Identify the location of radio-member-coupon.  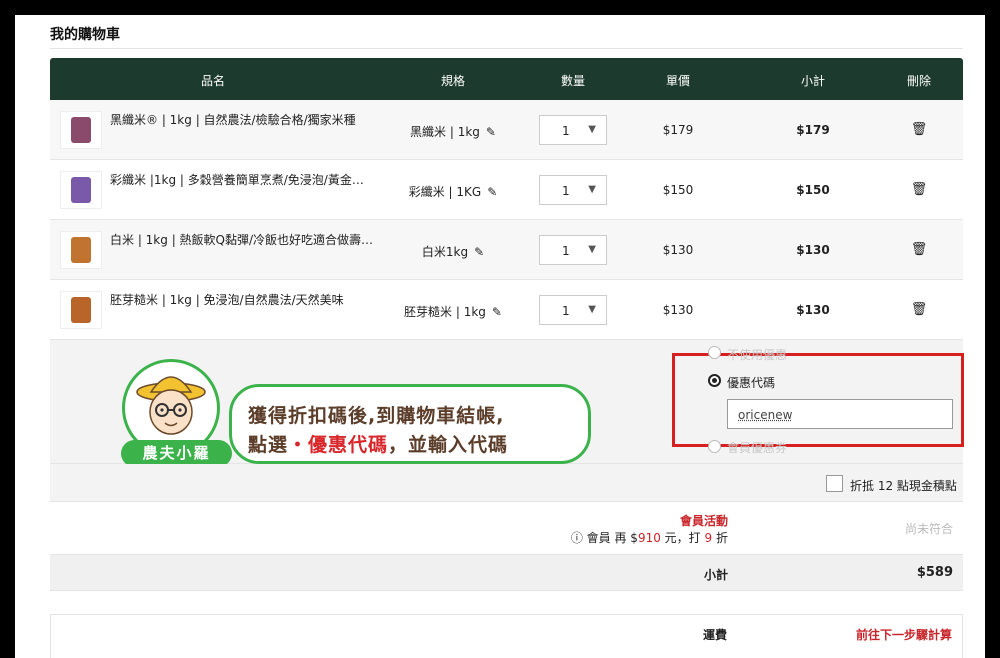
(714, 446).